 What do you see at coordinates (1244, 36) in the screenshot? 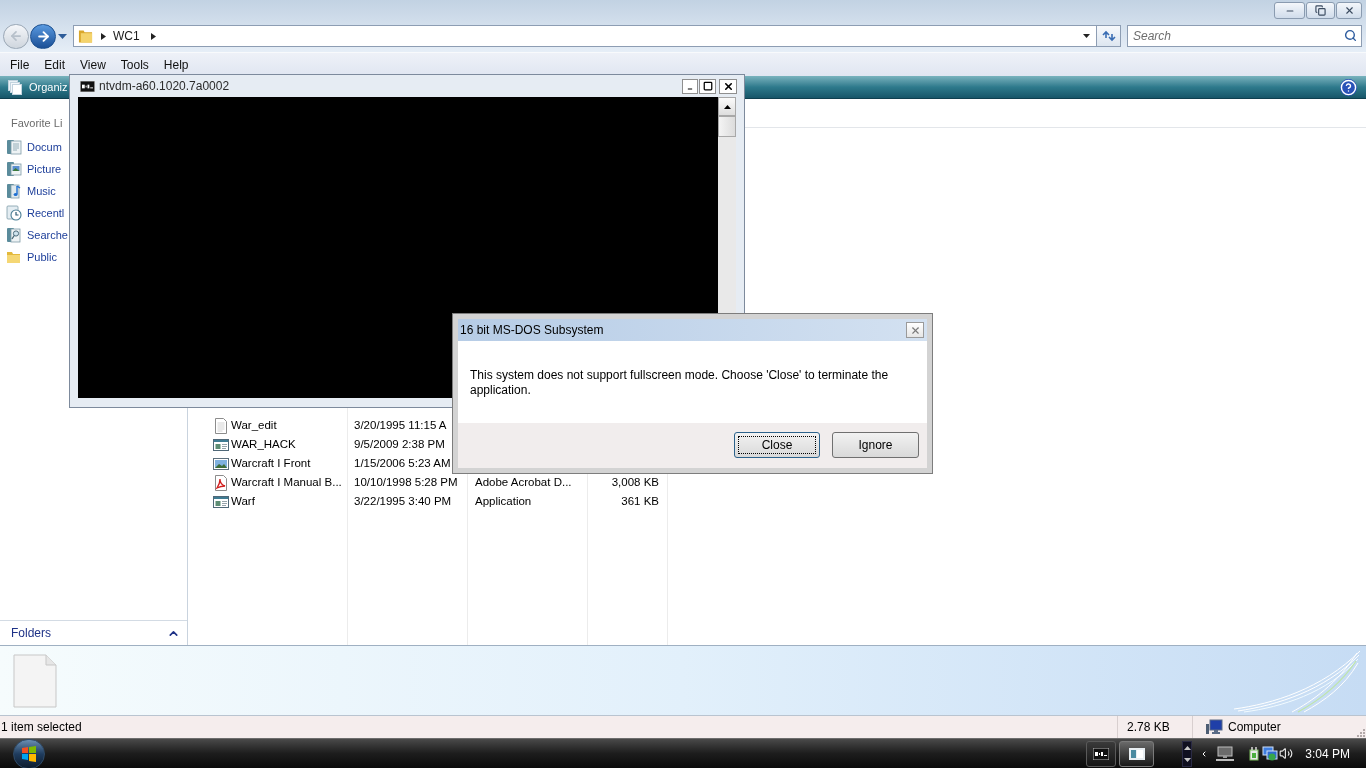
I see `search-field: Search` at bounding box center [1244, 36].